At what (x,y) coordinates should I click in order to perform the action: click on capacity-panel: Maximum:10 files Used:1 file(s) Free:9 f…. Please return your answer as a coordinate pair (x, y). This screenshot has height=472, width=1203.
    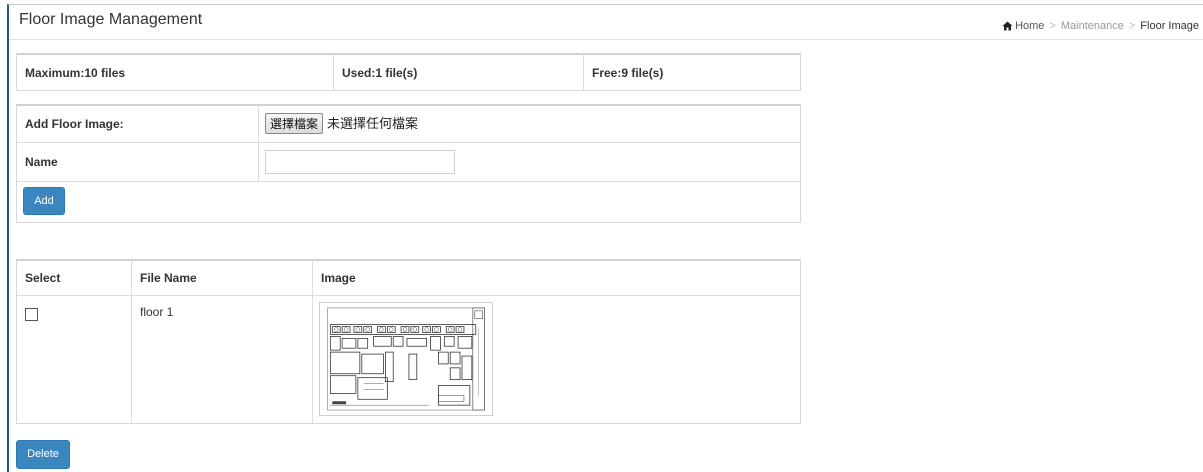
    Looking at the image, I should click on (408, 72).